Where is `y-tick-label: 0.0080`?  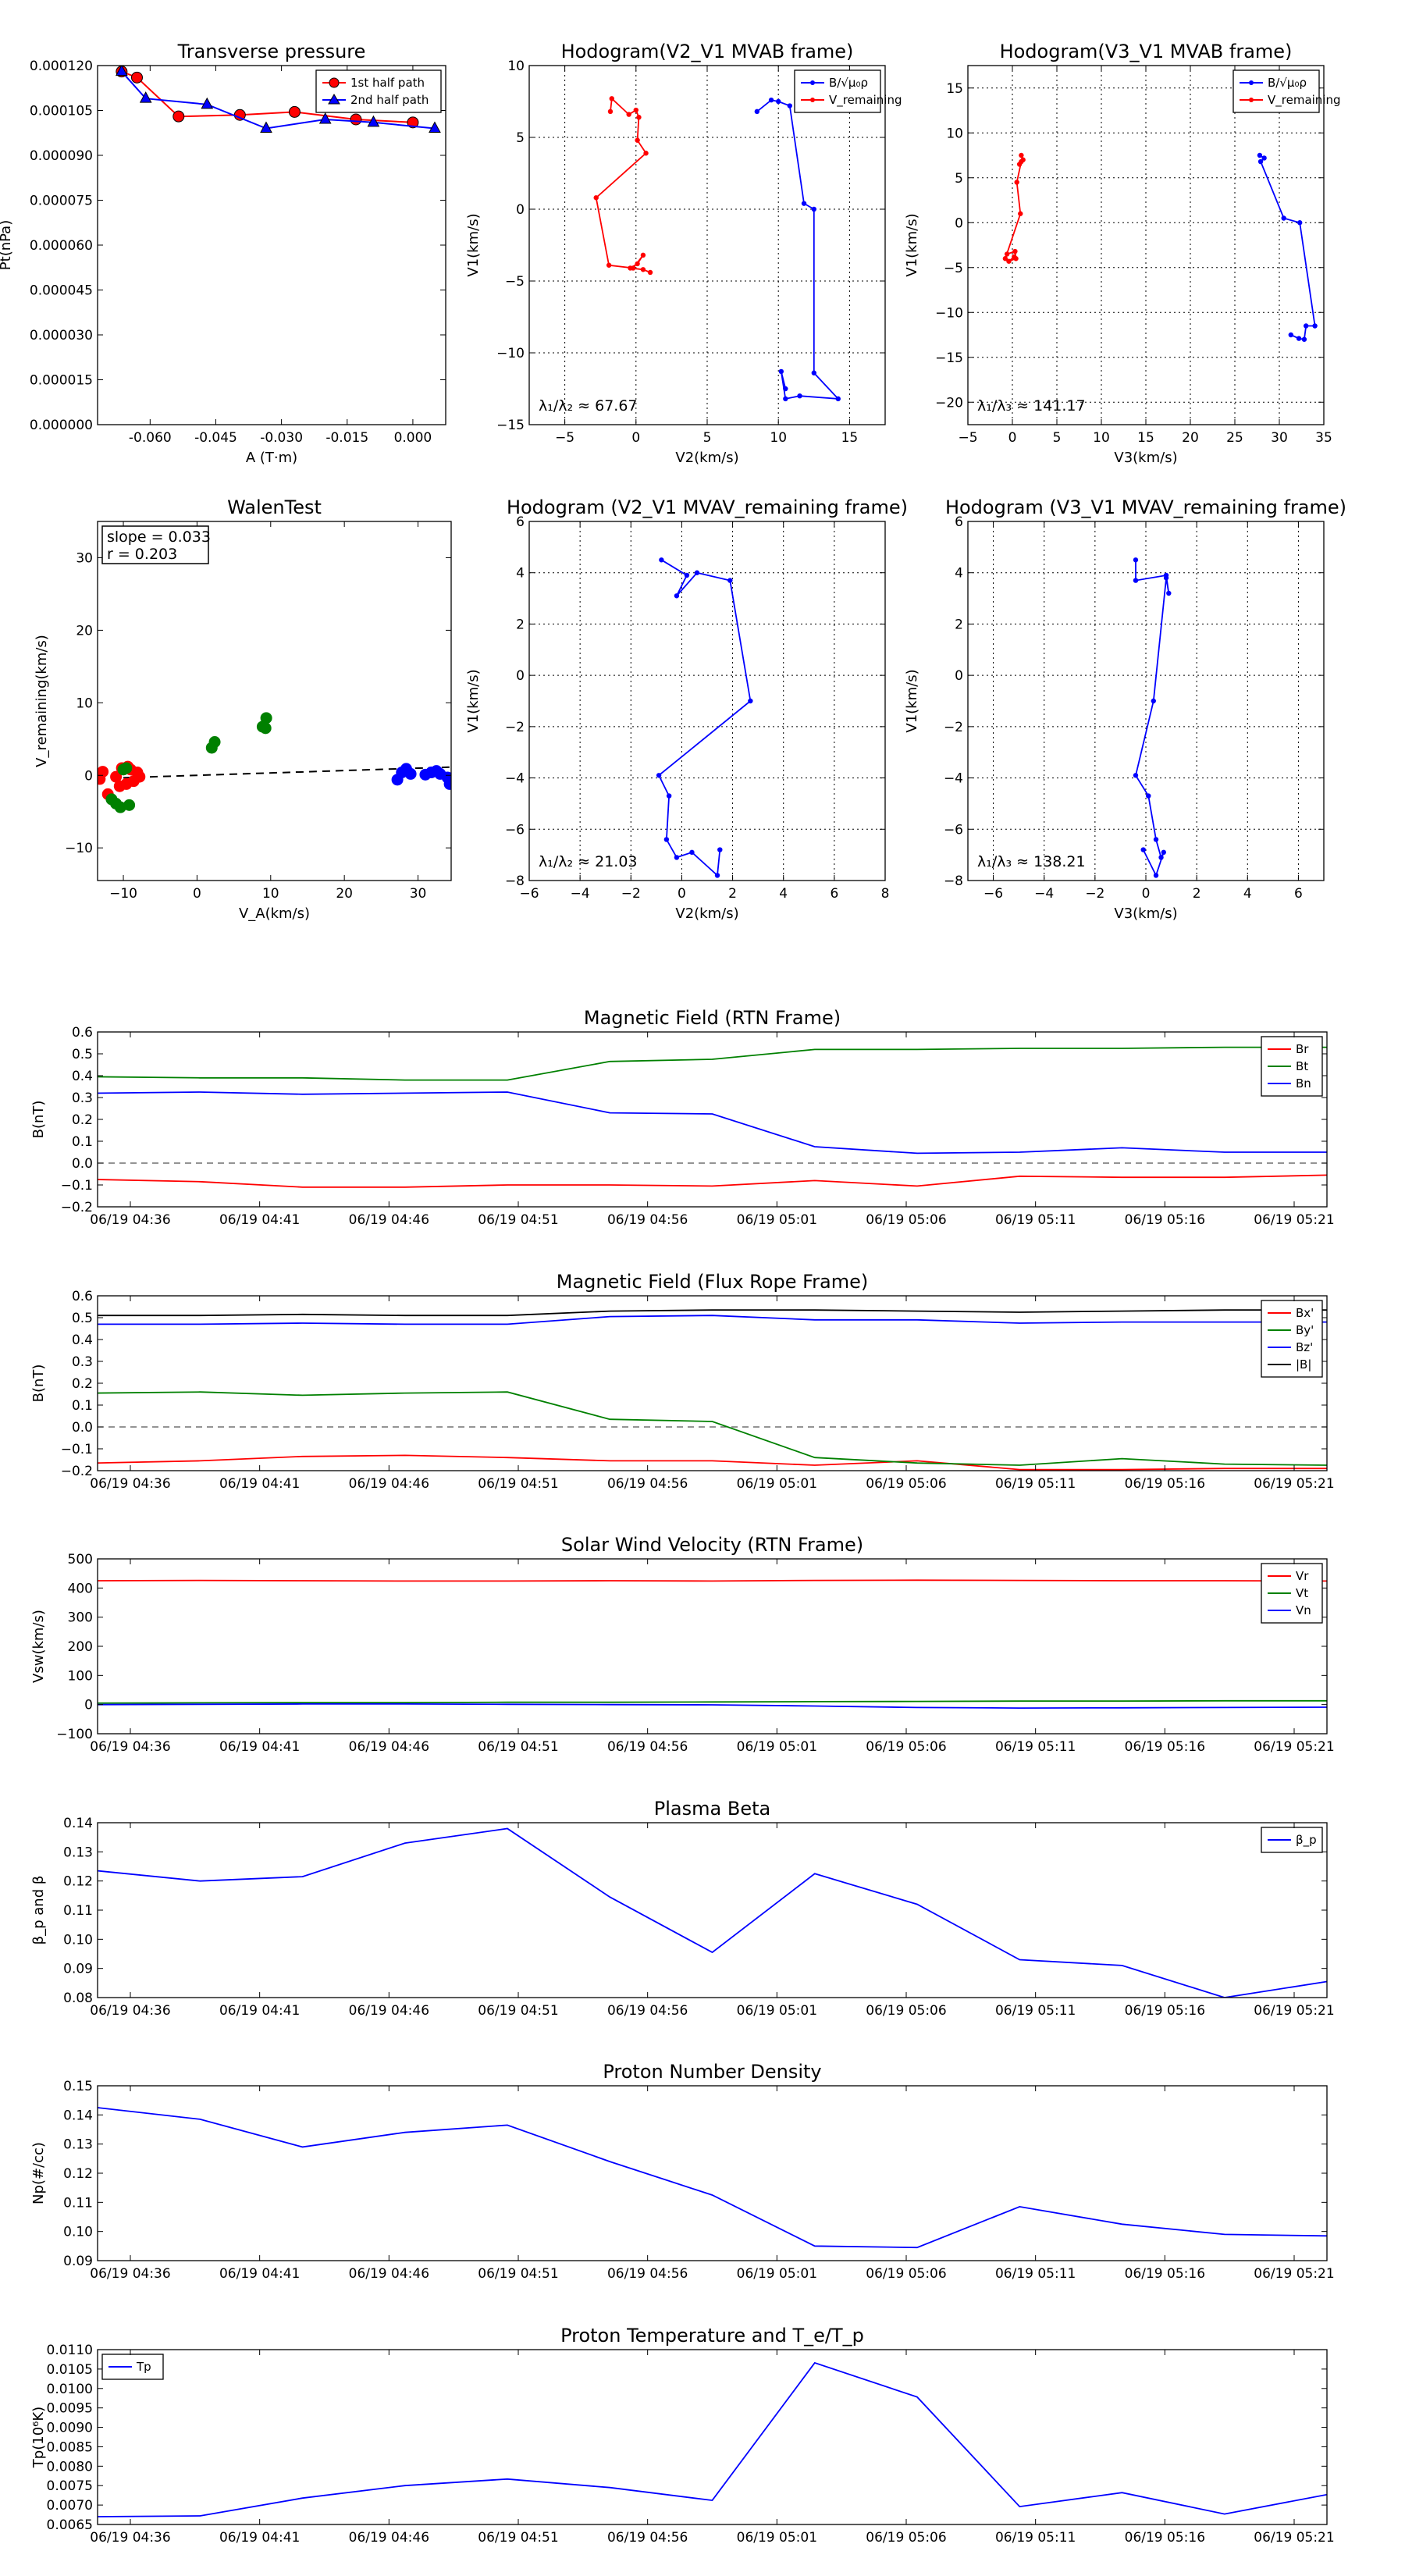 y-tick-label: 0.0080 is located at coordinates (70, 2467).